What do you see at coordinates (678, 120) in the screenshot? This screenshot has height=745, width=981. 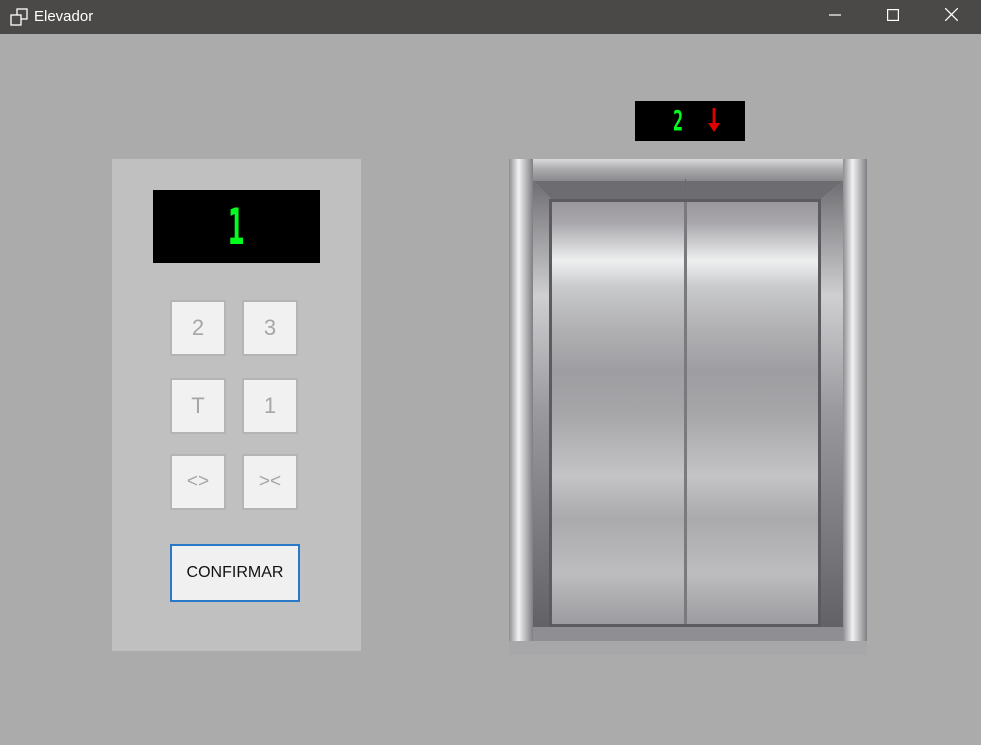 I see `indicator-floor-number: 2` at bounding box center [678, 120].